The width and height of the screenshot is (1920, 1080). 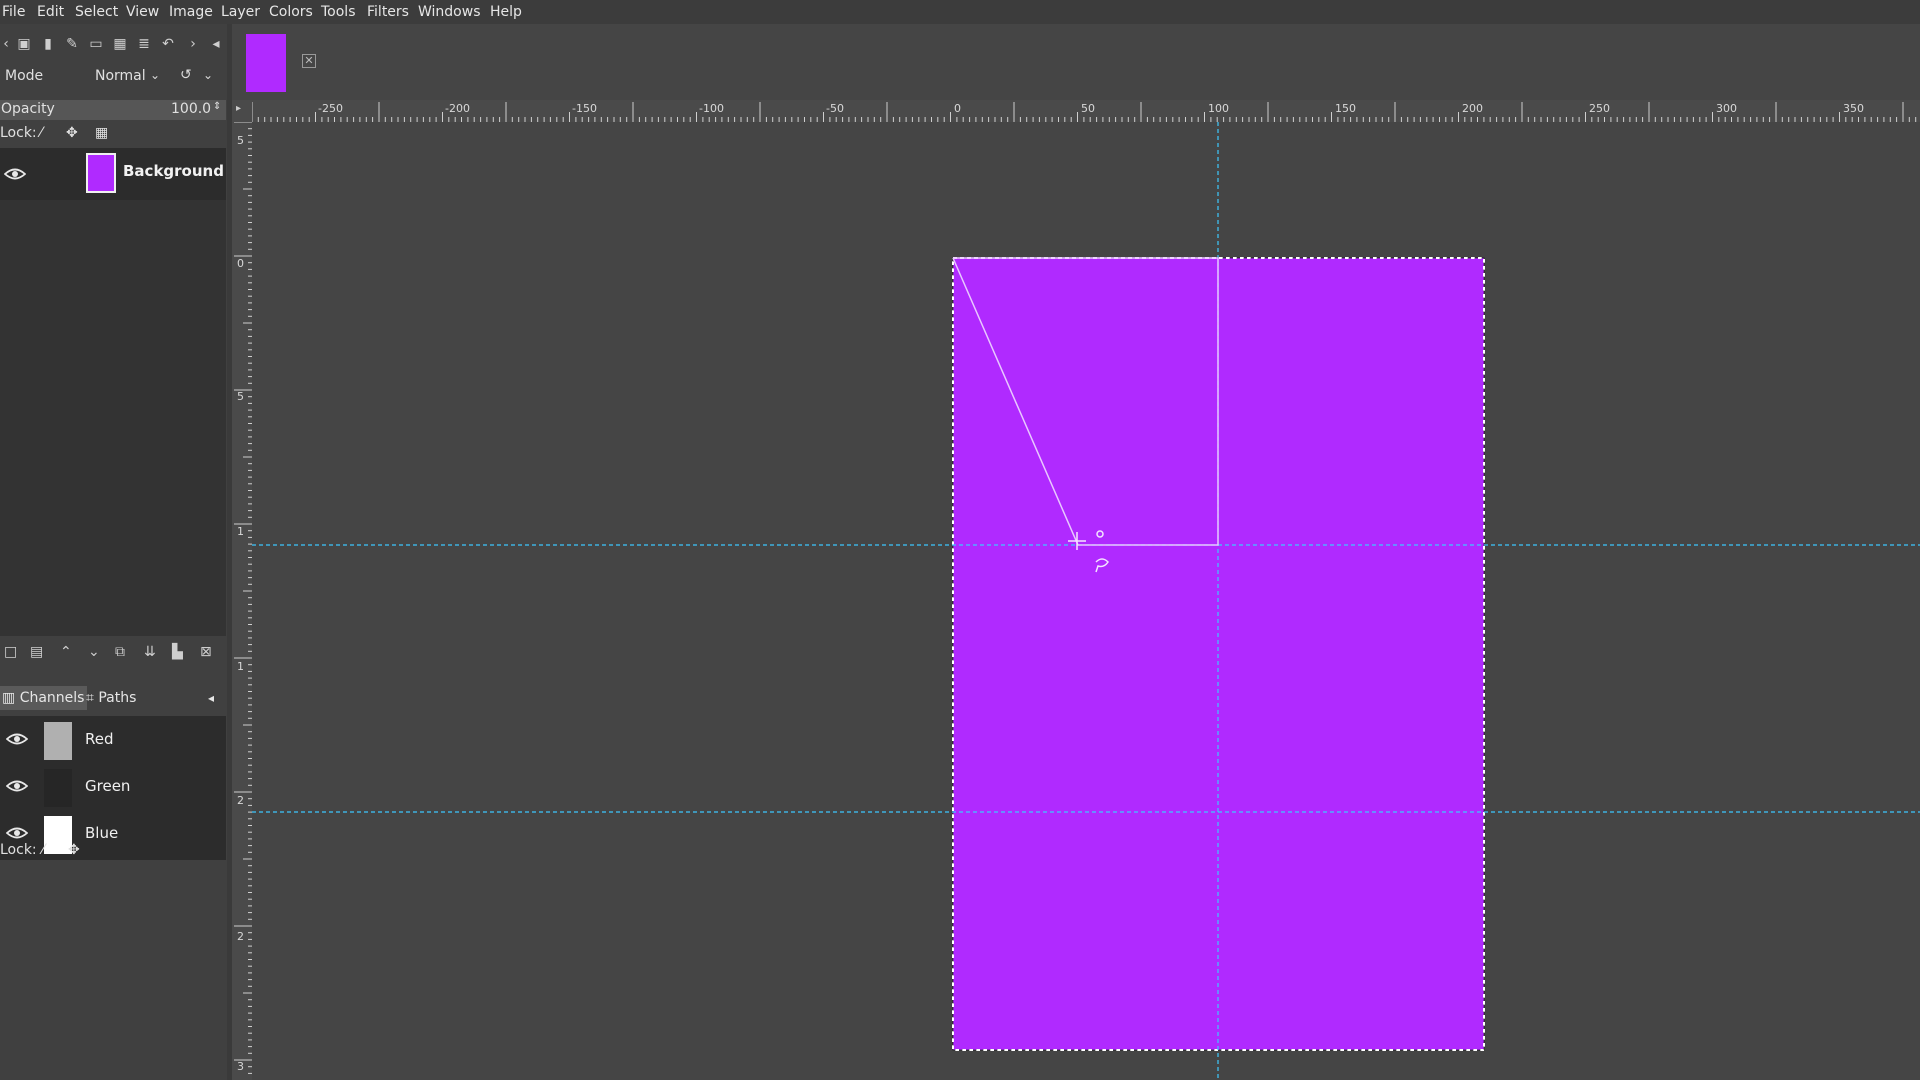 I want to click on opacity-label: Opacity, so click(x=28, y=109).